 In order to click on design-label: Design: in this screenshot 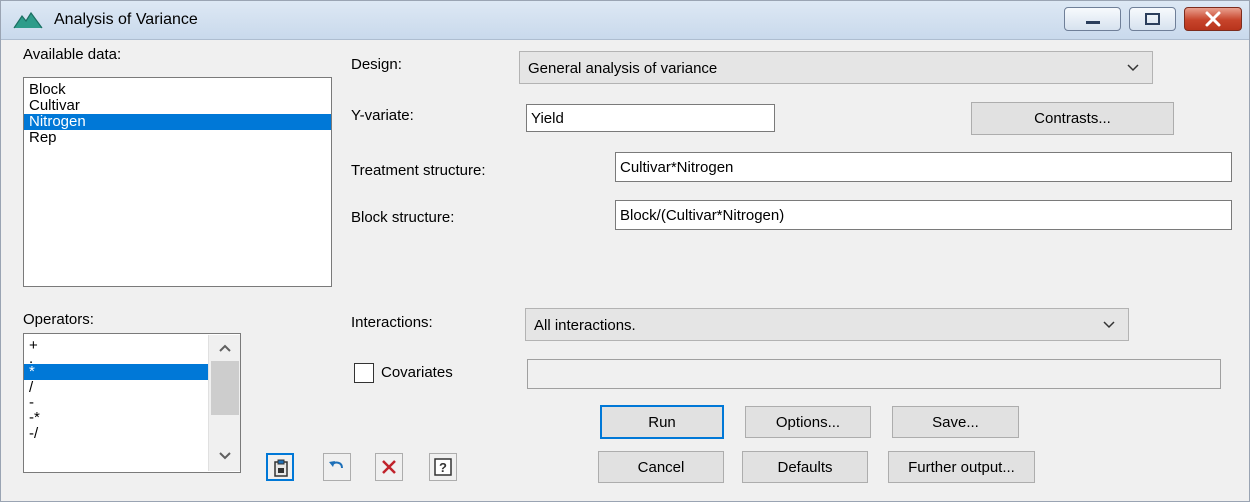, I will do `click(376, 64)`.